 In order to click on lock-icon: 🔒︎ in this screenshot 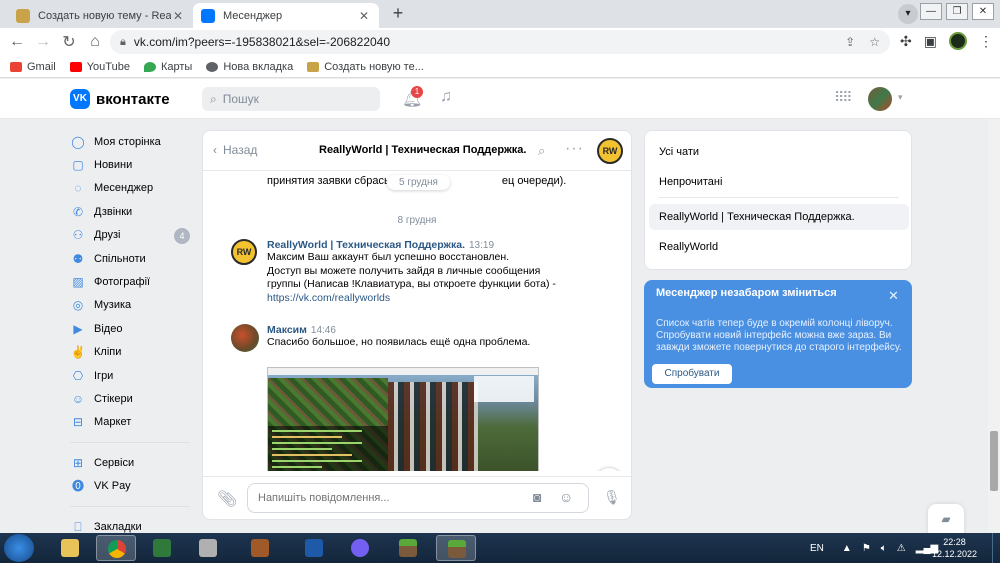, I will do `click(123, 42)`.